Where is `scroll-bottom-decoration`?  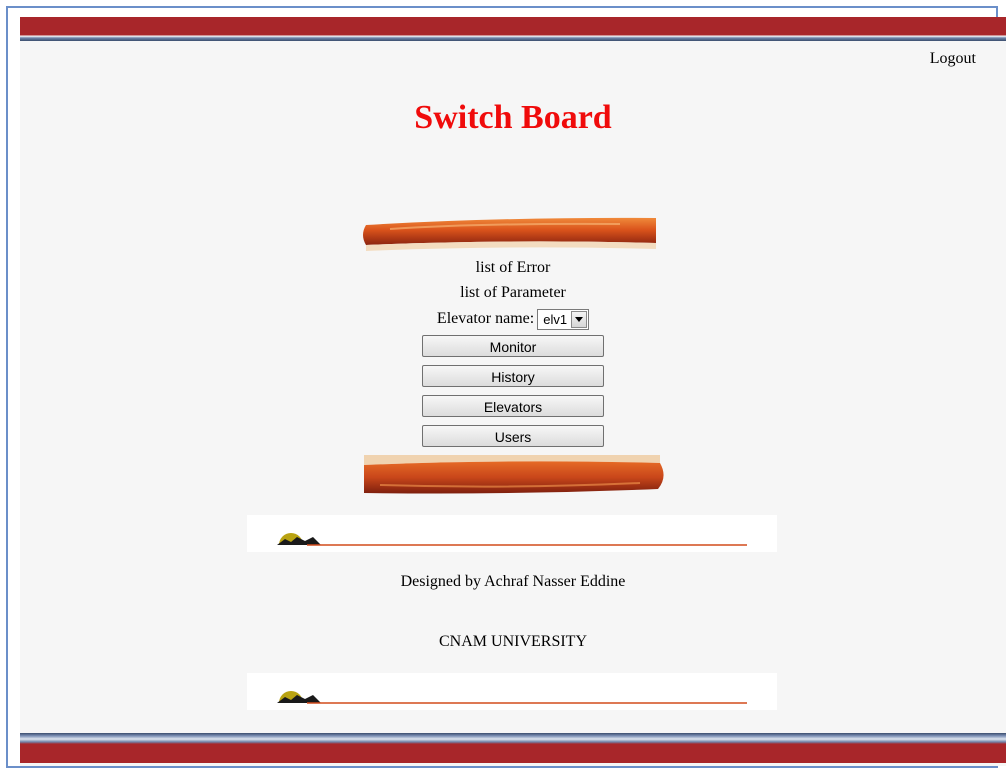
scroll-bottom-decoration is located at coordinates (512, 475).